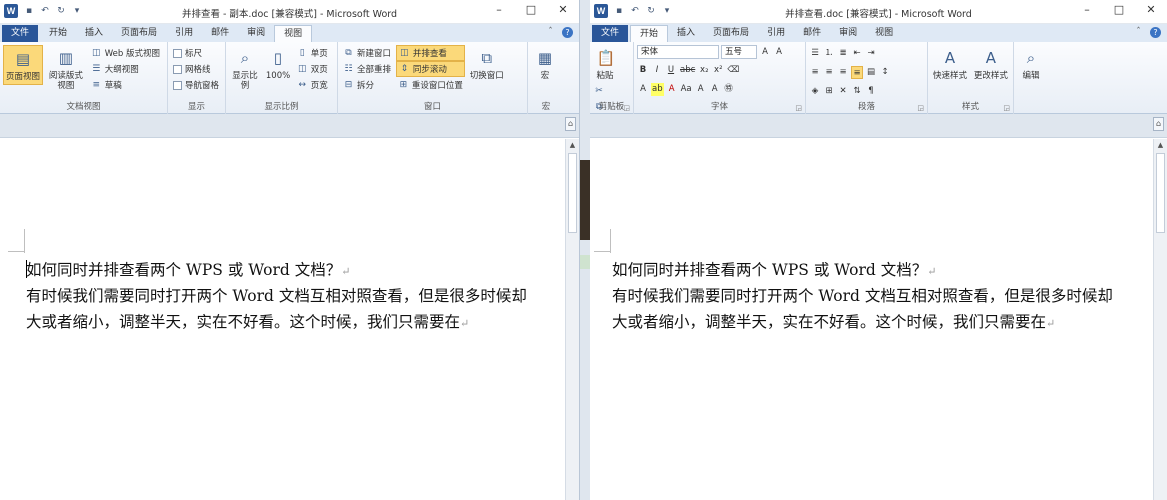 This screenshot has height=500, width=1167. I want to click on align-center-icon: ≡, so click(829, 72).